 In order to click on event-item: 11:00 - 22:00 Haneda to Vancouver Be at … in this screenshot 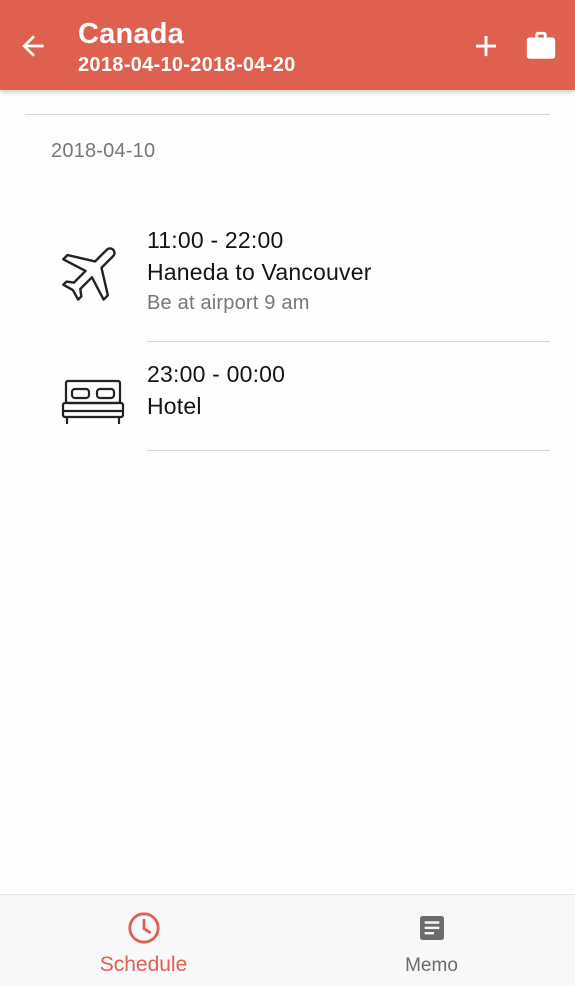, I will do `click(287, 281)`.